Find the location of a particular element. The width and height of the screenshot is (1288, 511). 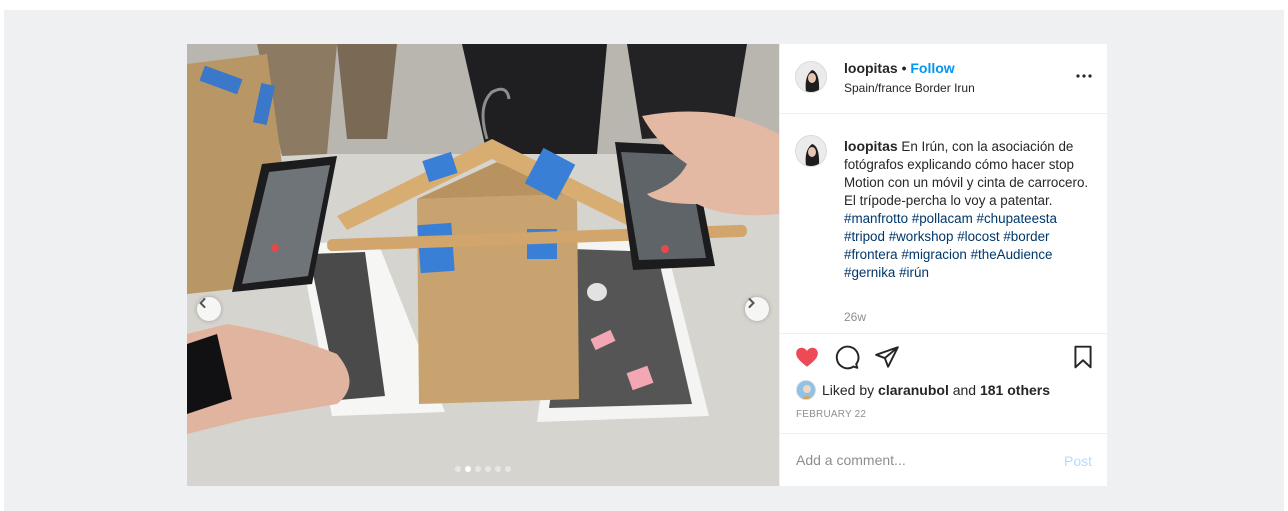

share-button is located at coordinates (887, 357).